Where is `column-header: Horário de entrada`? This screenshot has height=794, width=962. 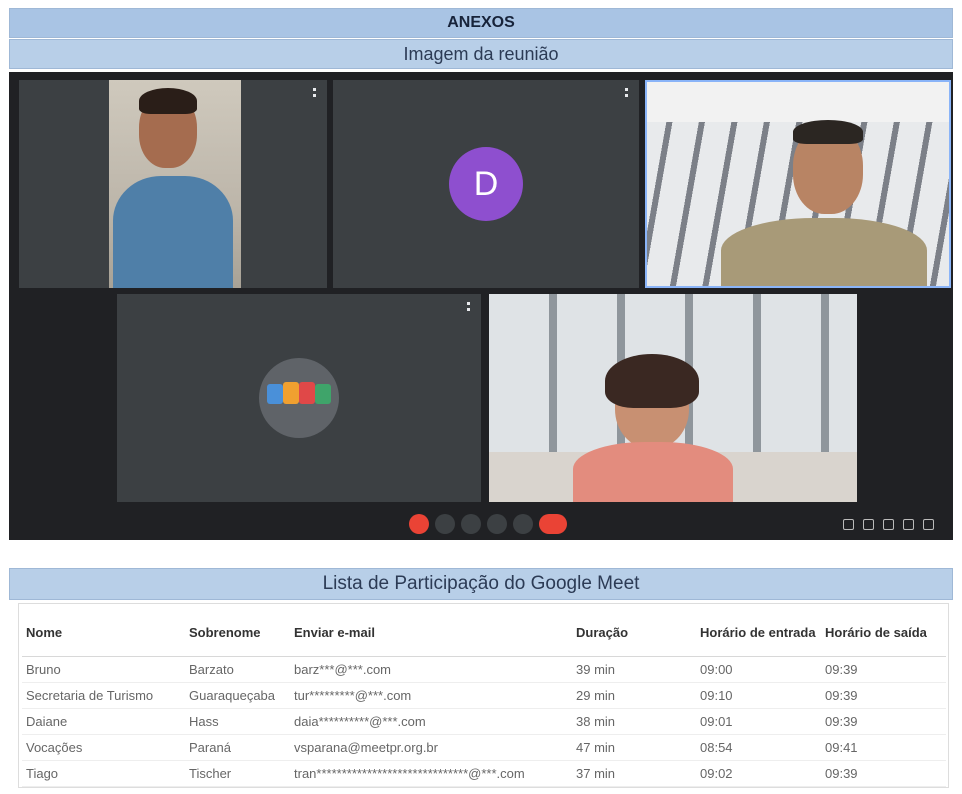
column-header: Horário de entrada is located at coordinates (758, 632).